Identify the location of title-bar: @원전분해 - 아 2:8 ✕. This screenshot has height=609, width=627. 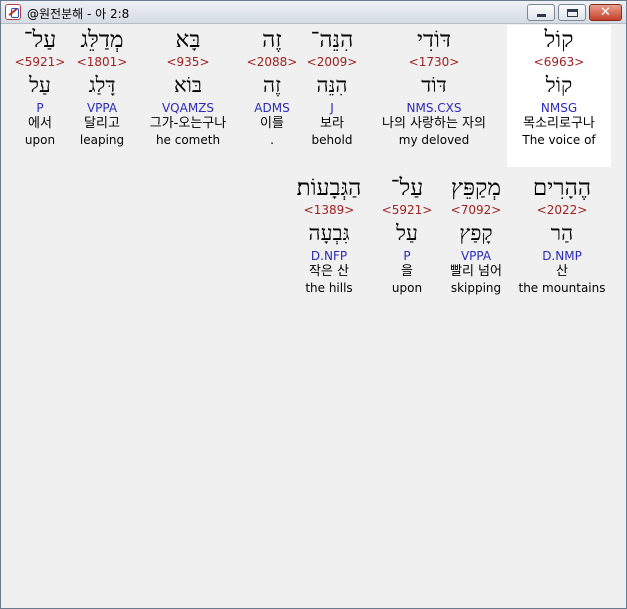
(313, 12).